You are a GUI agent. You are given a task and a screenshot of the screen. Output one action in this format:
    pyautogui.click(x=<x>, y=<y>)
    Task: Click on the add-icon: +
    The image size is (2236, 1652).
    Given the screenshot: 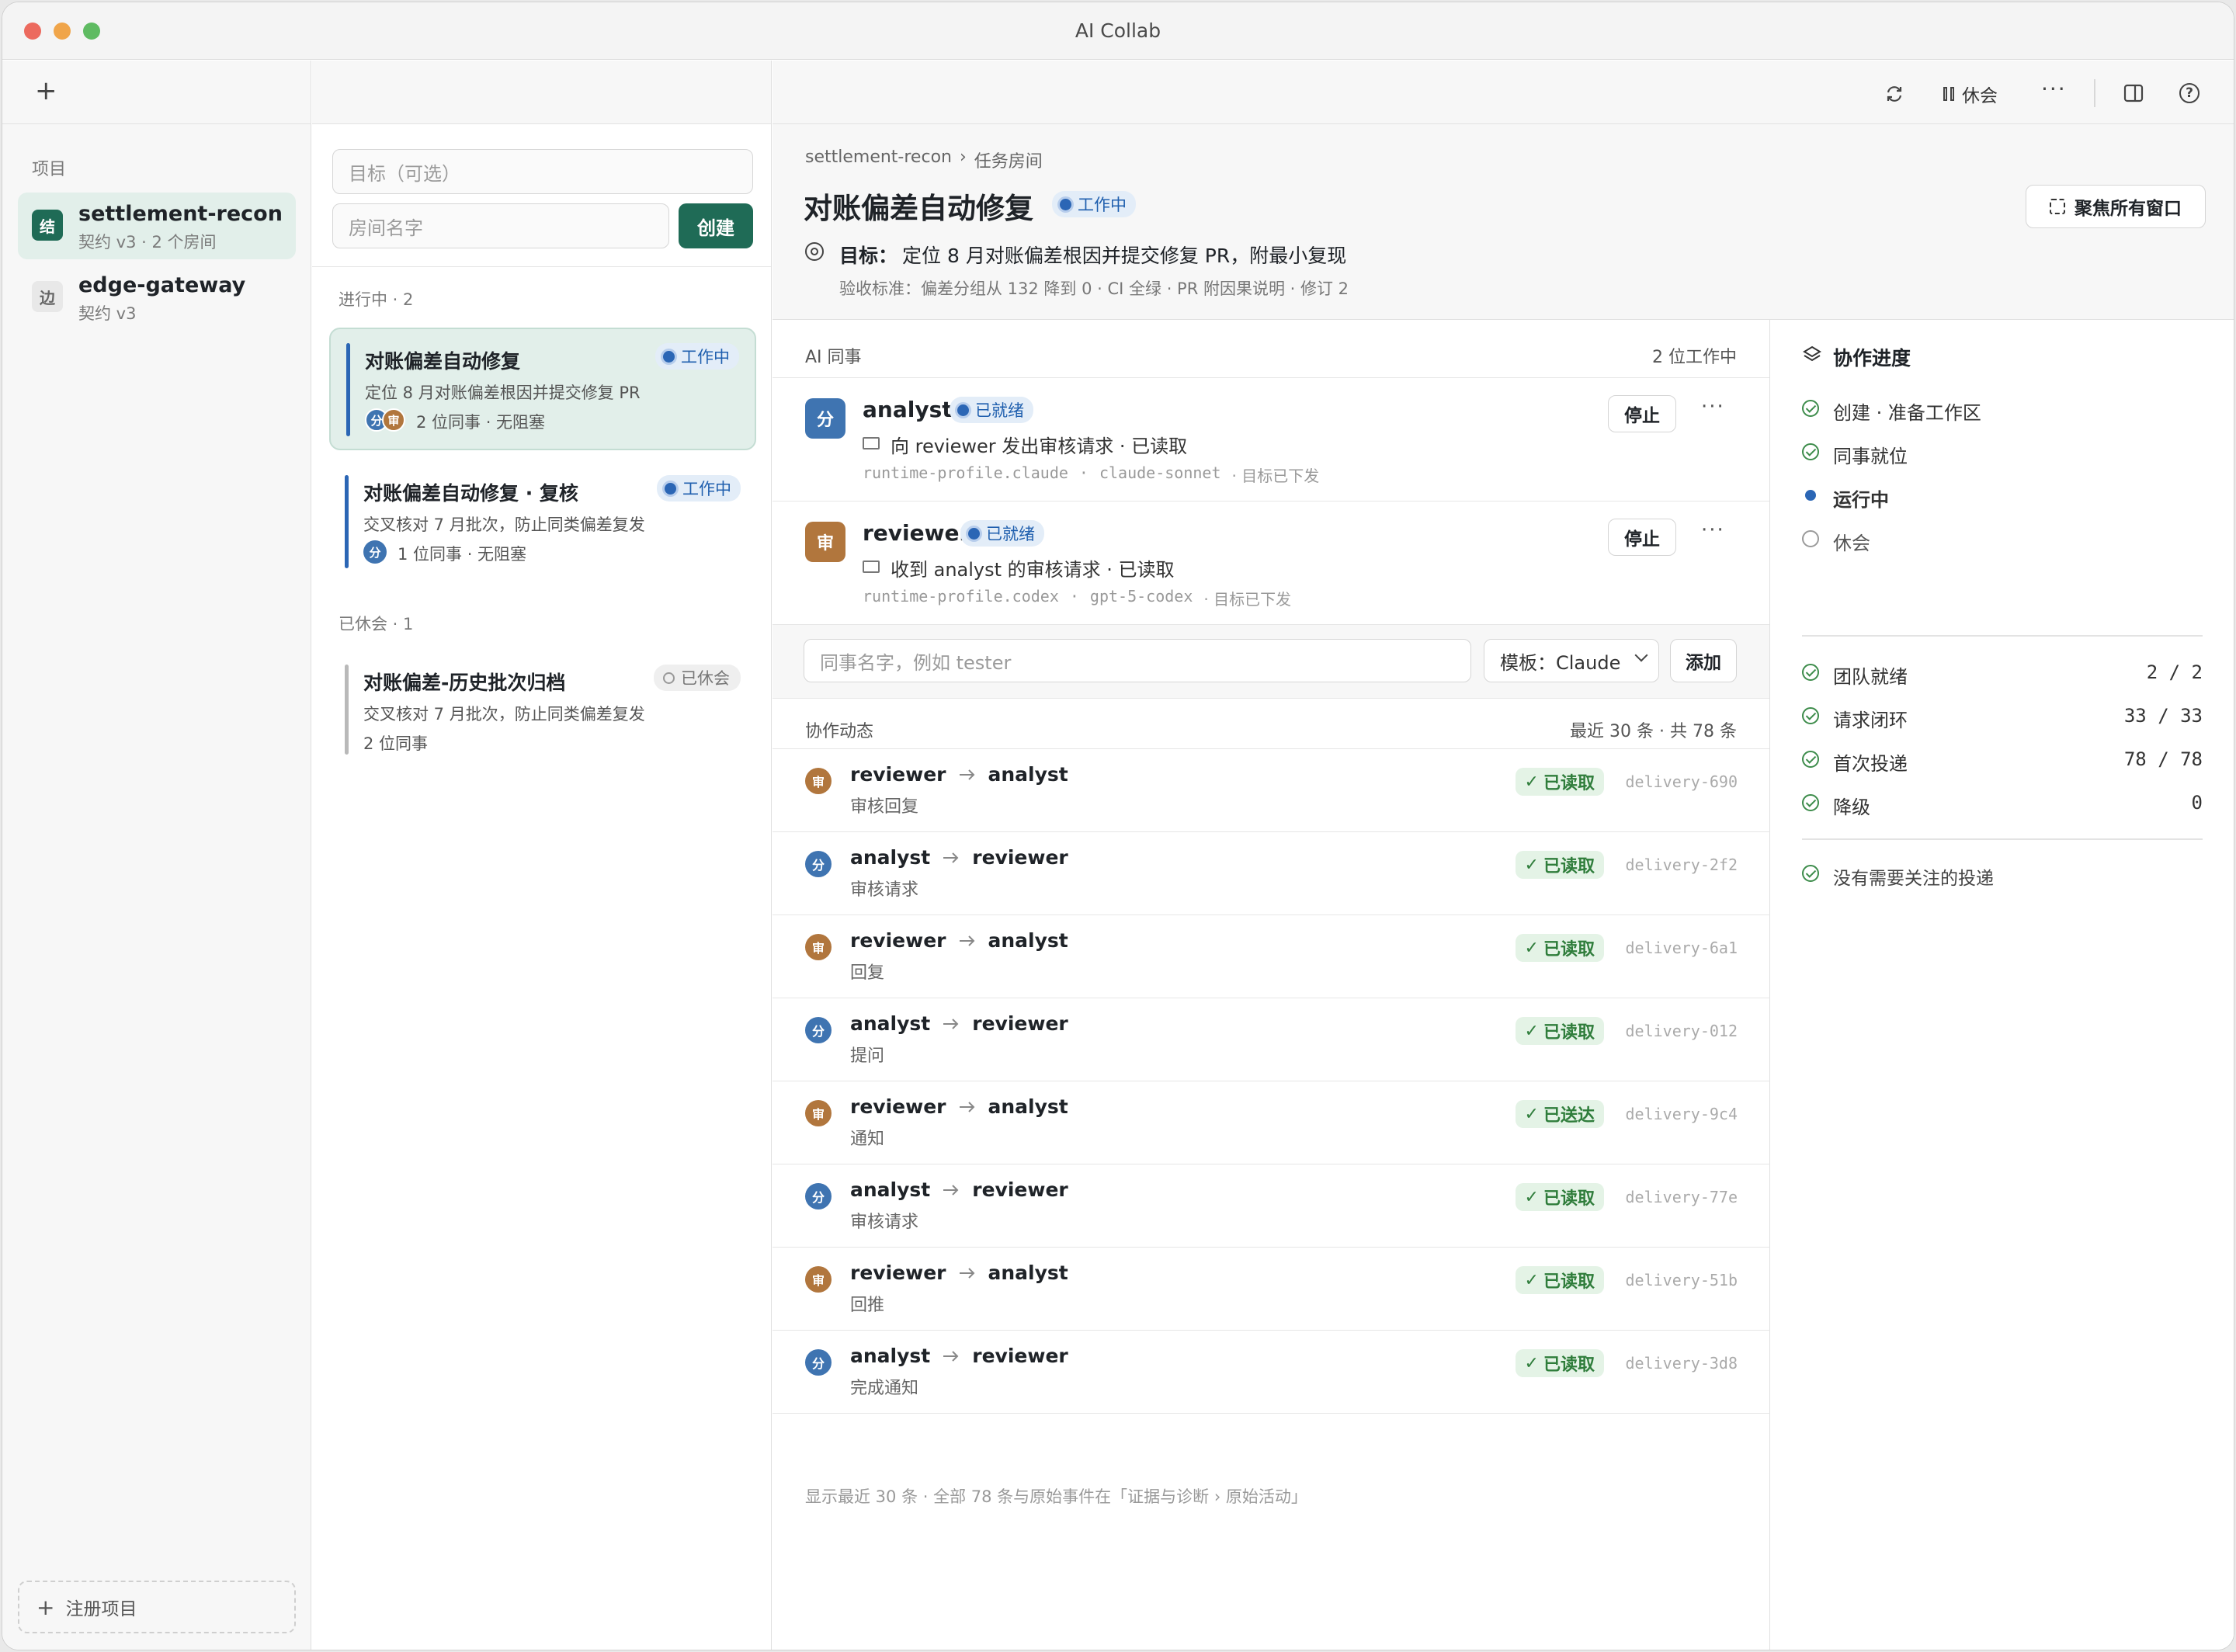 What is the action you would take?
    pyautogui.click(x=46, y=91)
    